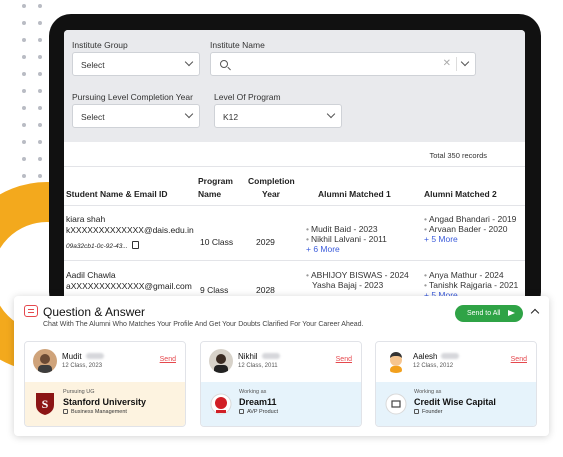 The width and height of the screenshot is (563, 457). Describe the element at coordinates (224, 64) in the screenshot. I see `search-icon` at that location.